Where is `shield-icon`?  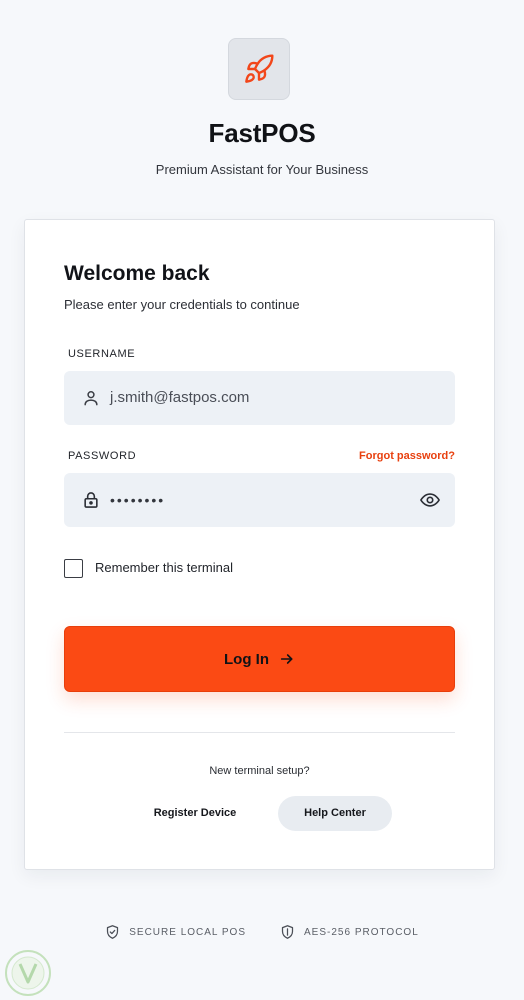 shield-icon is located at coordinates (287, 932).